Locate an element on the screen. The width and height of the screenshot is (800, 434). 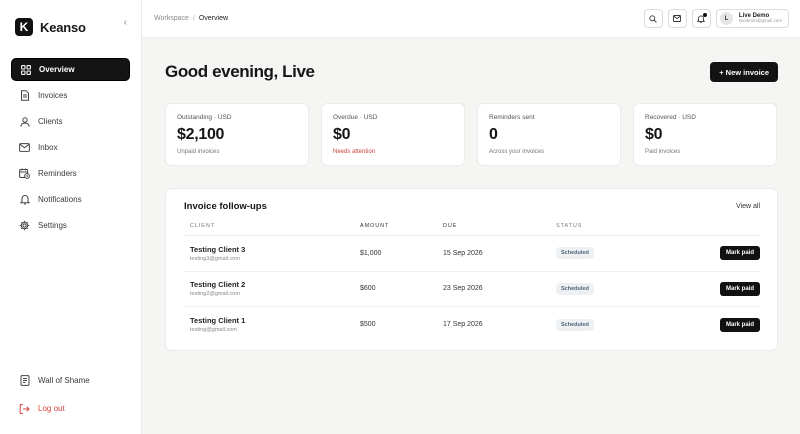
client-cell: Testing Client 1 testing@gmail.com is located at coordinates (272, 325).